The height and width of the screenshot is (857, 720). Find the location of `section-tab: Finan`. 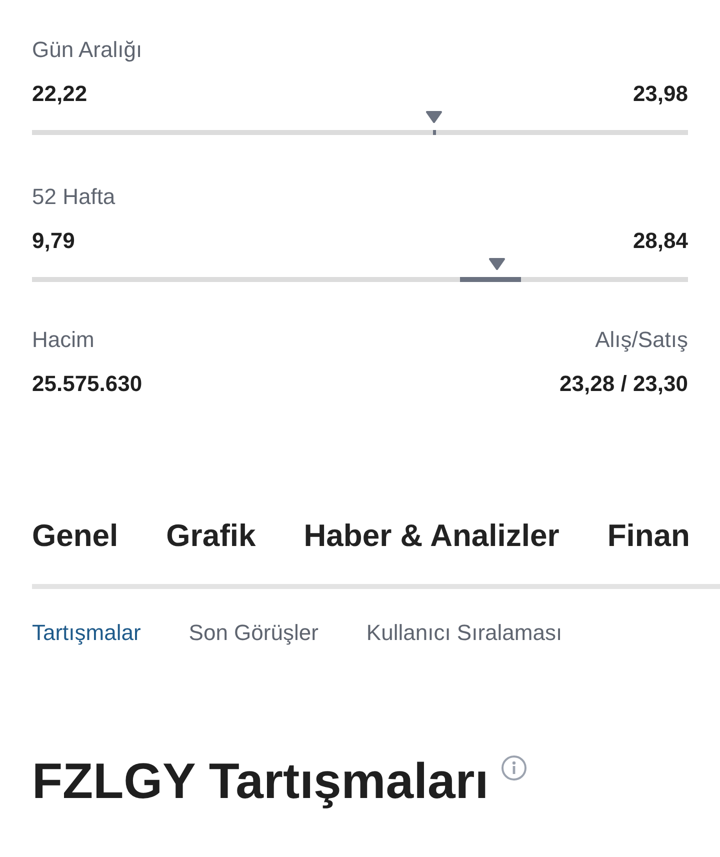

section-tab: Finan is located at coordinates (648, 536).